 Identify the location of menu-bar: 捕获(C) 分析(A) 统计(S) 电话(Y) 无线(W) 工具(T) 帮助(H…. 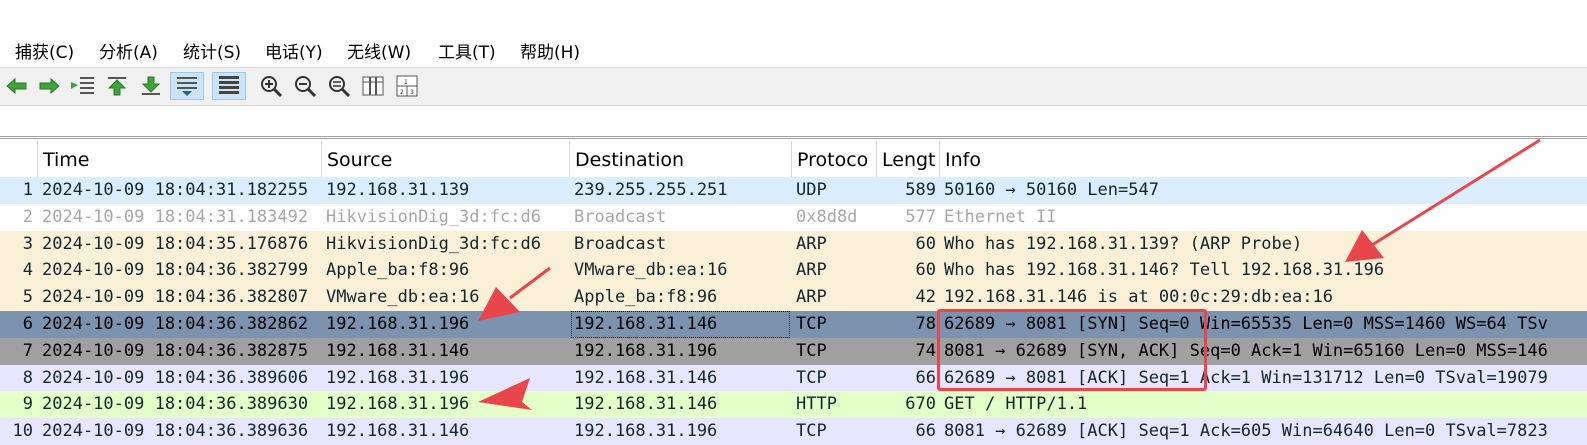
(793, 50).